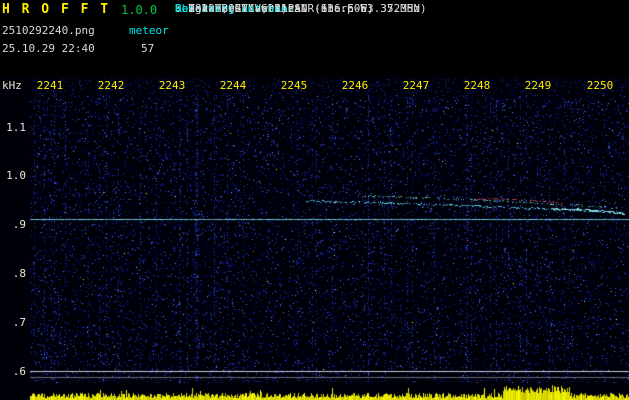  What do you see at coordinates (355, 85) in the screenshot?
I see `time-label: 2246` at bounding box center [355, 85].